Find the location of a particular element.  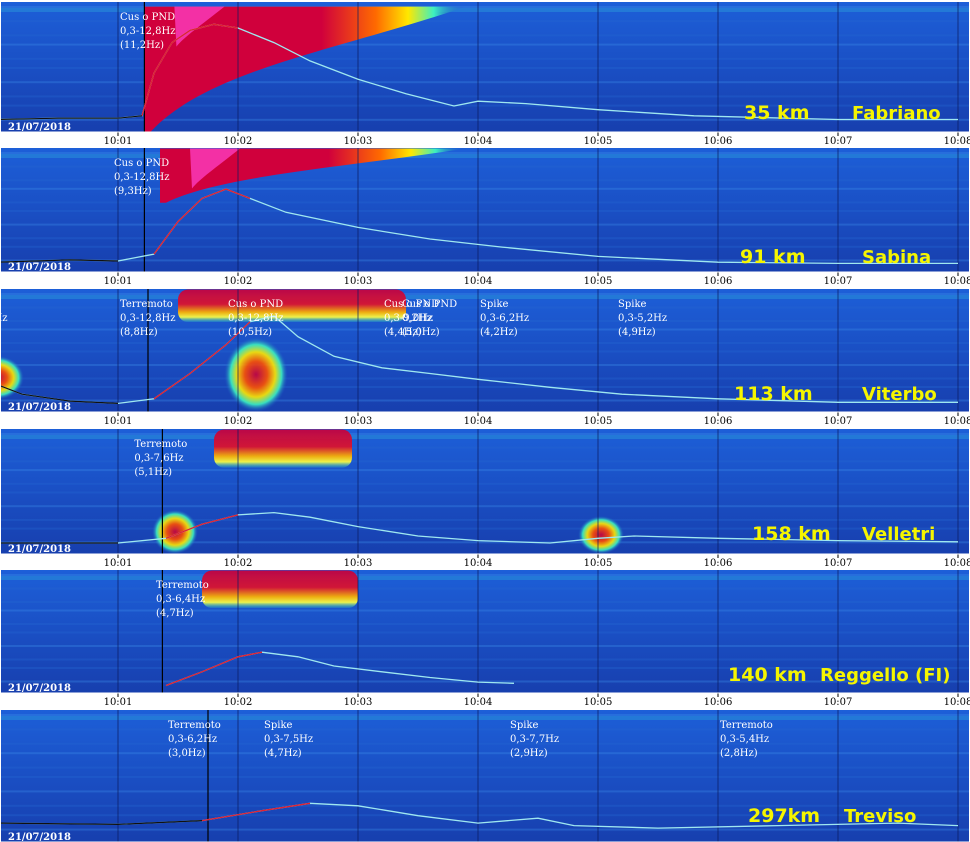

station-label: Reggello (FI) is located at coordinates (885, 675).